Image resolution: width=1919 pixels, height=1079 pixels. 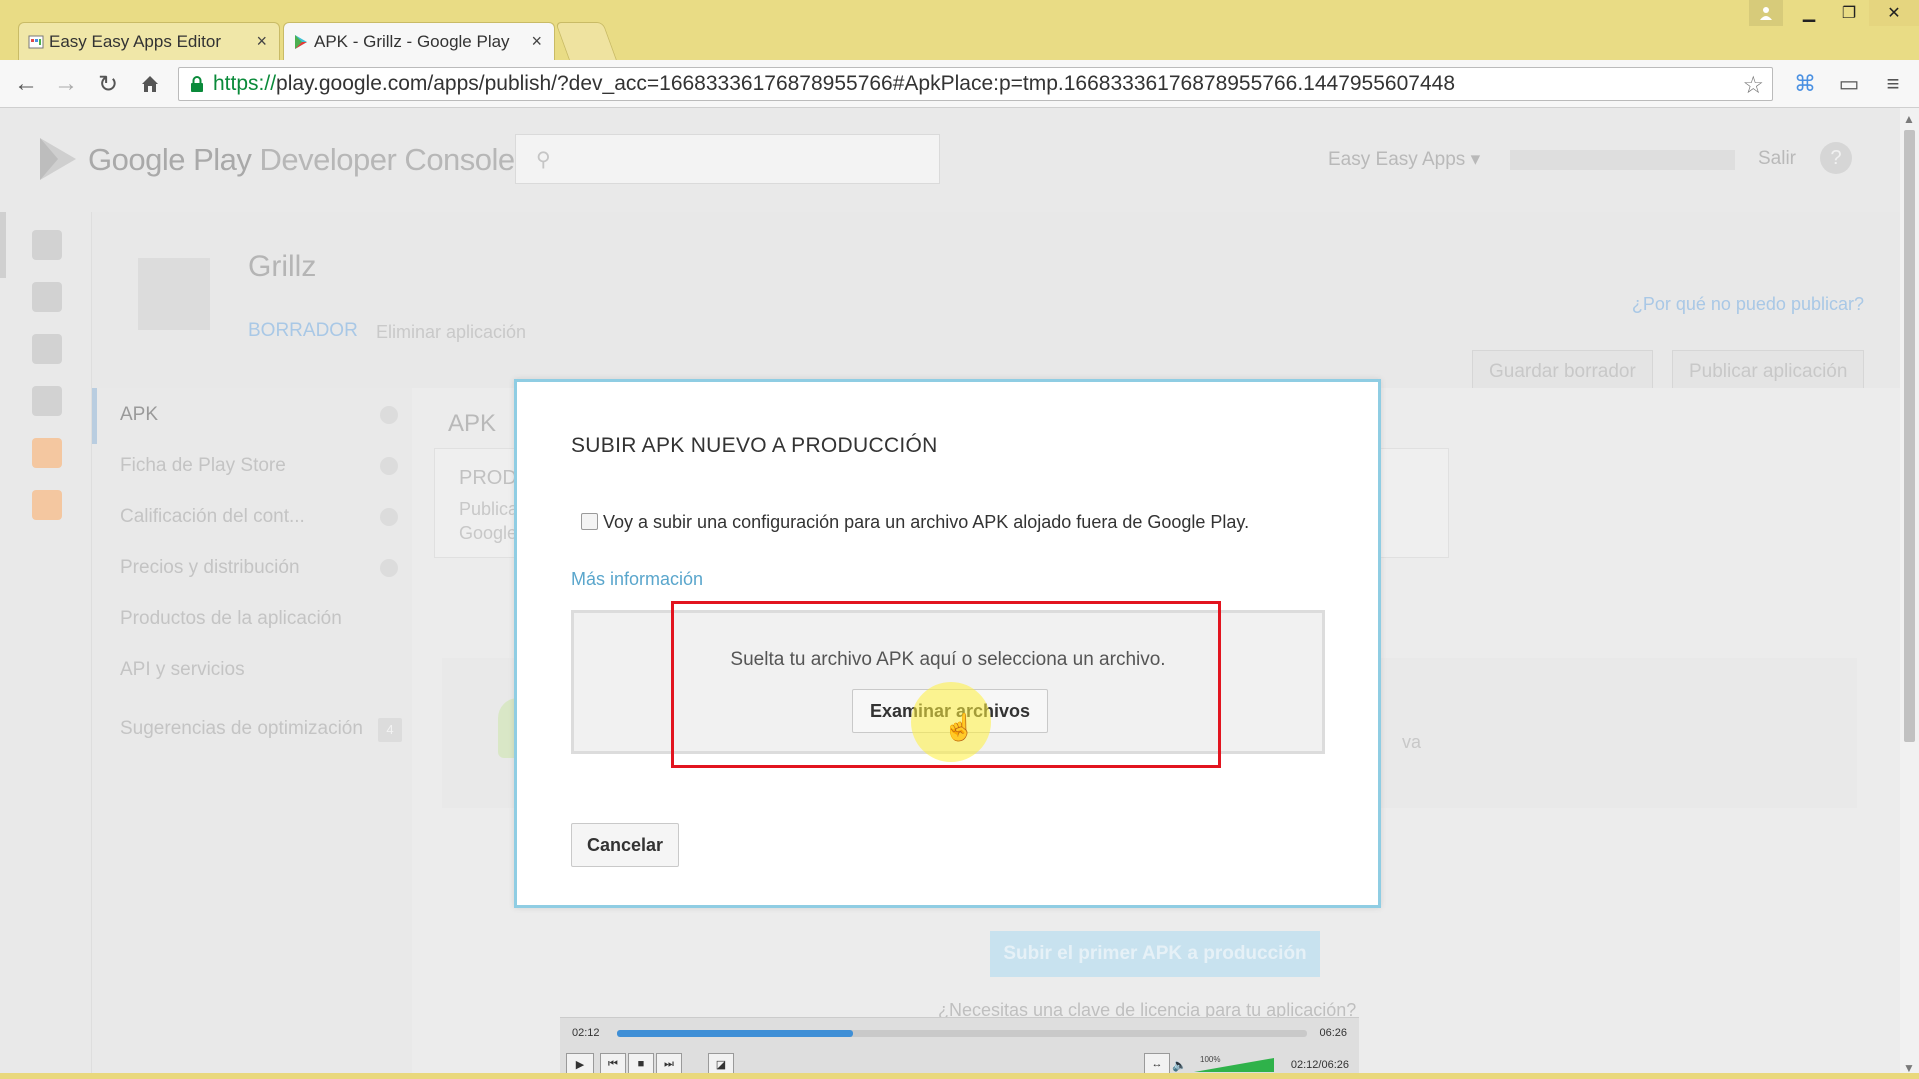 What do you see at coordinates (586, 1033) in the screenshot?
I see `elapsed-time: 02:12` at bounding box center [586, 1033].